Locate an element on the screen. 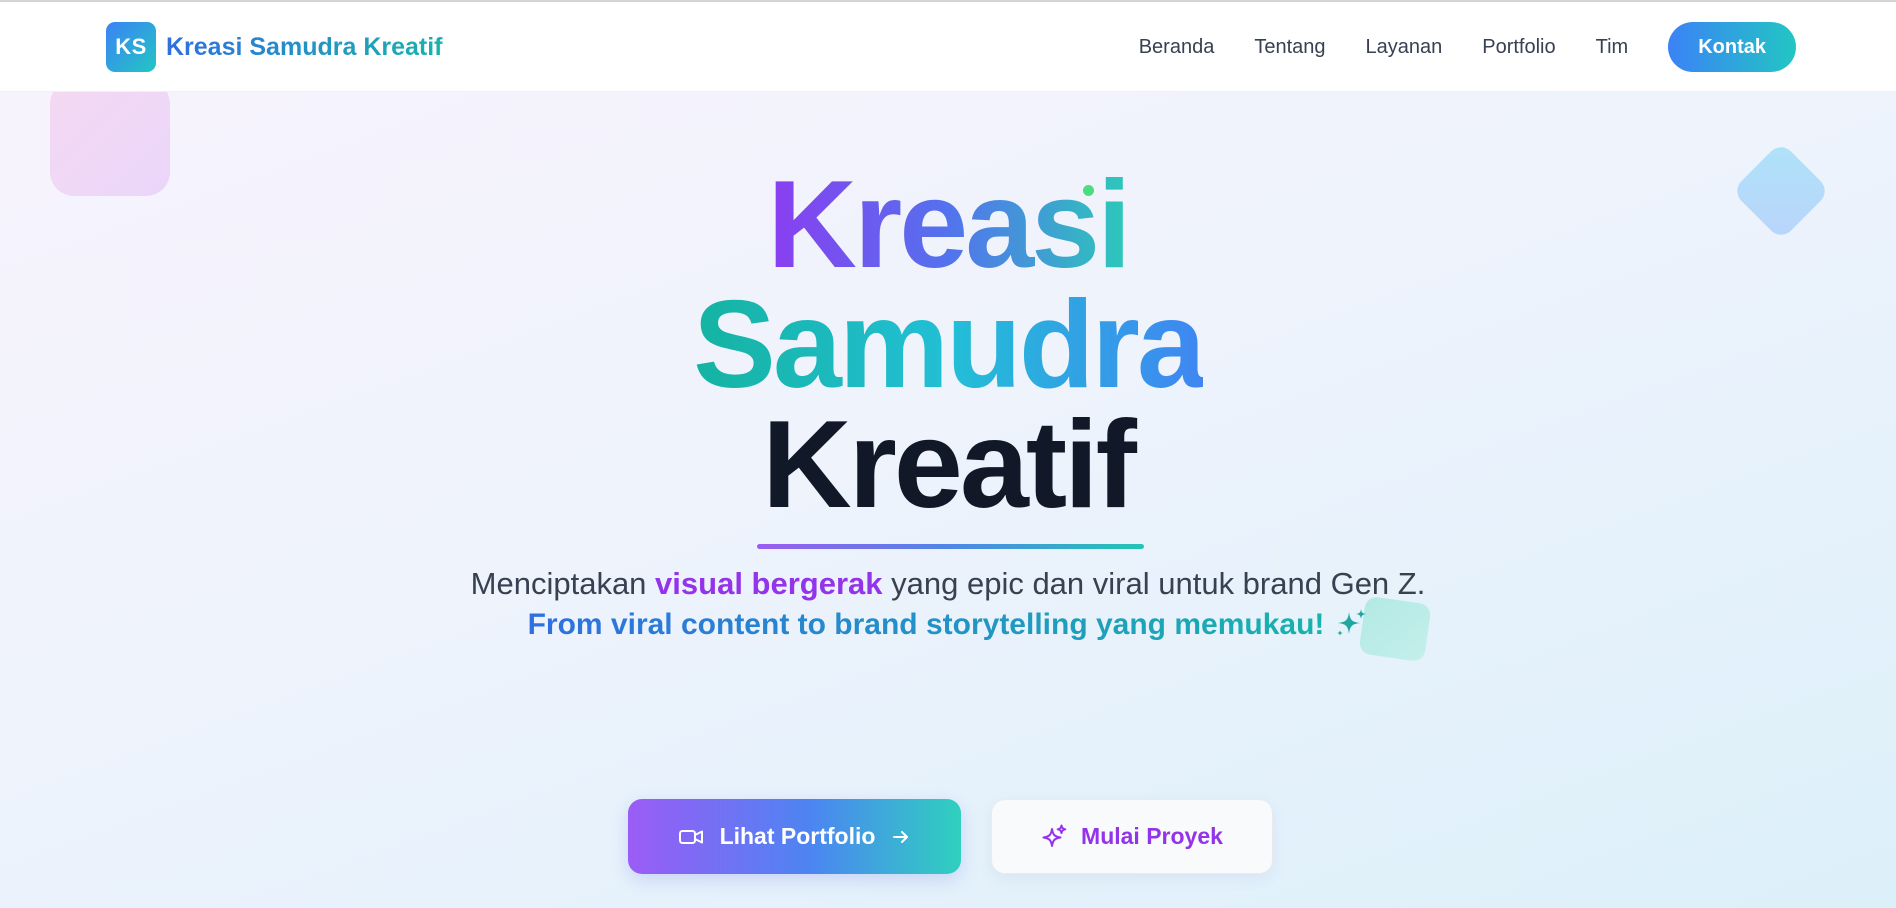 This screenshot has width=1896, height=908. hero-title-line-2: Samudra is located at coordinates (949, 345).